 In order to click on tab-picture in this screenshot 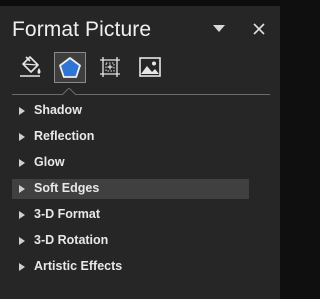, I will do `click(150, 67)`.